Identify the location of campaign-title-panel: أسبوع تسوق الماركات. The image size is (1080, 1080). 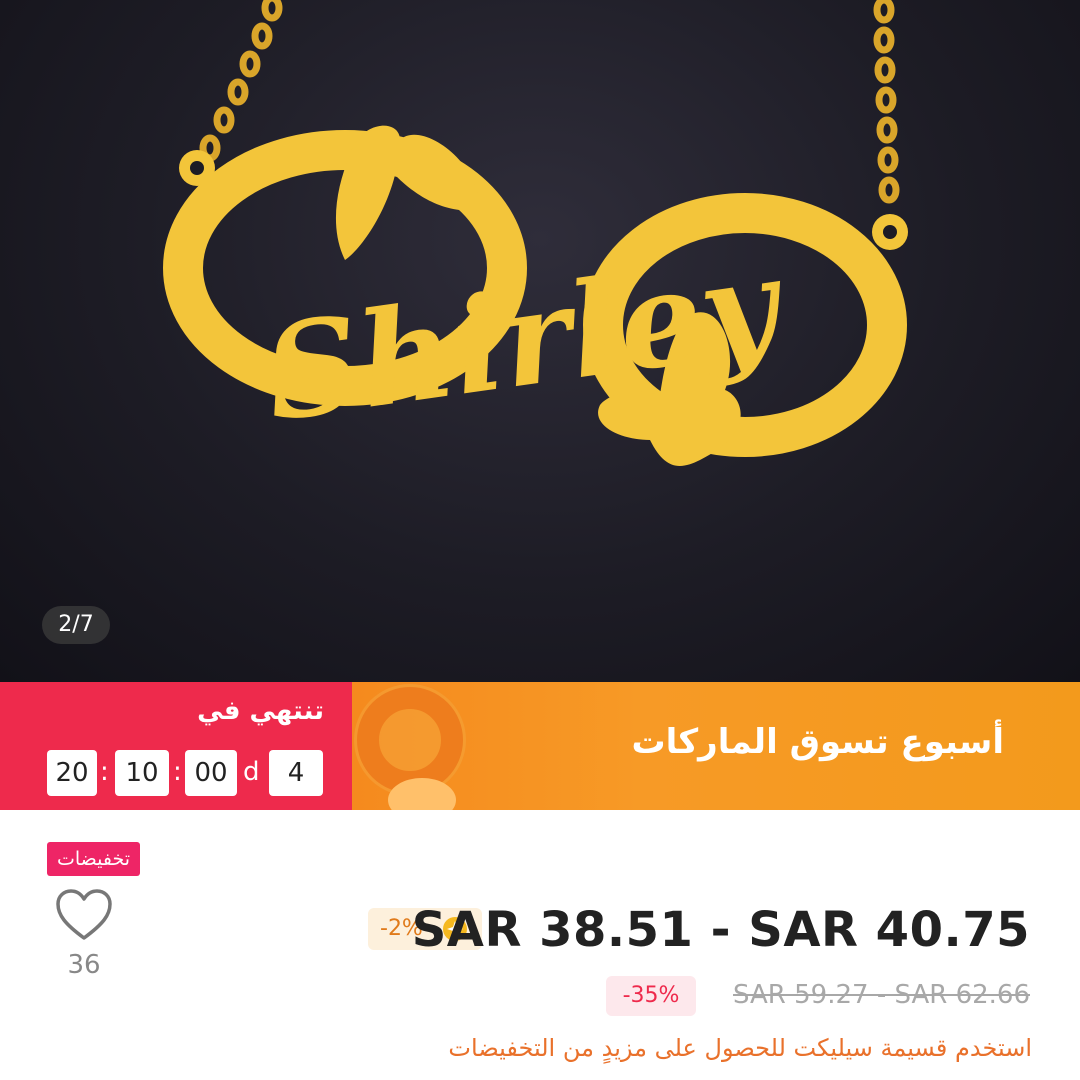
(716, 746).